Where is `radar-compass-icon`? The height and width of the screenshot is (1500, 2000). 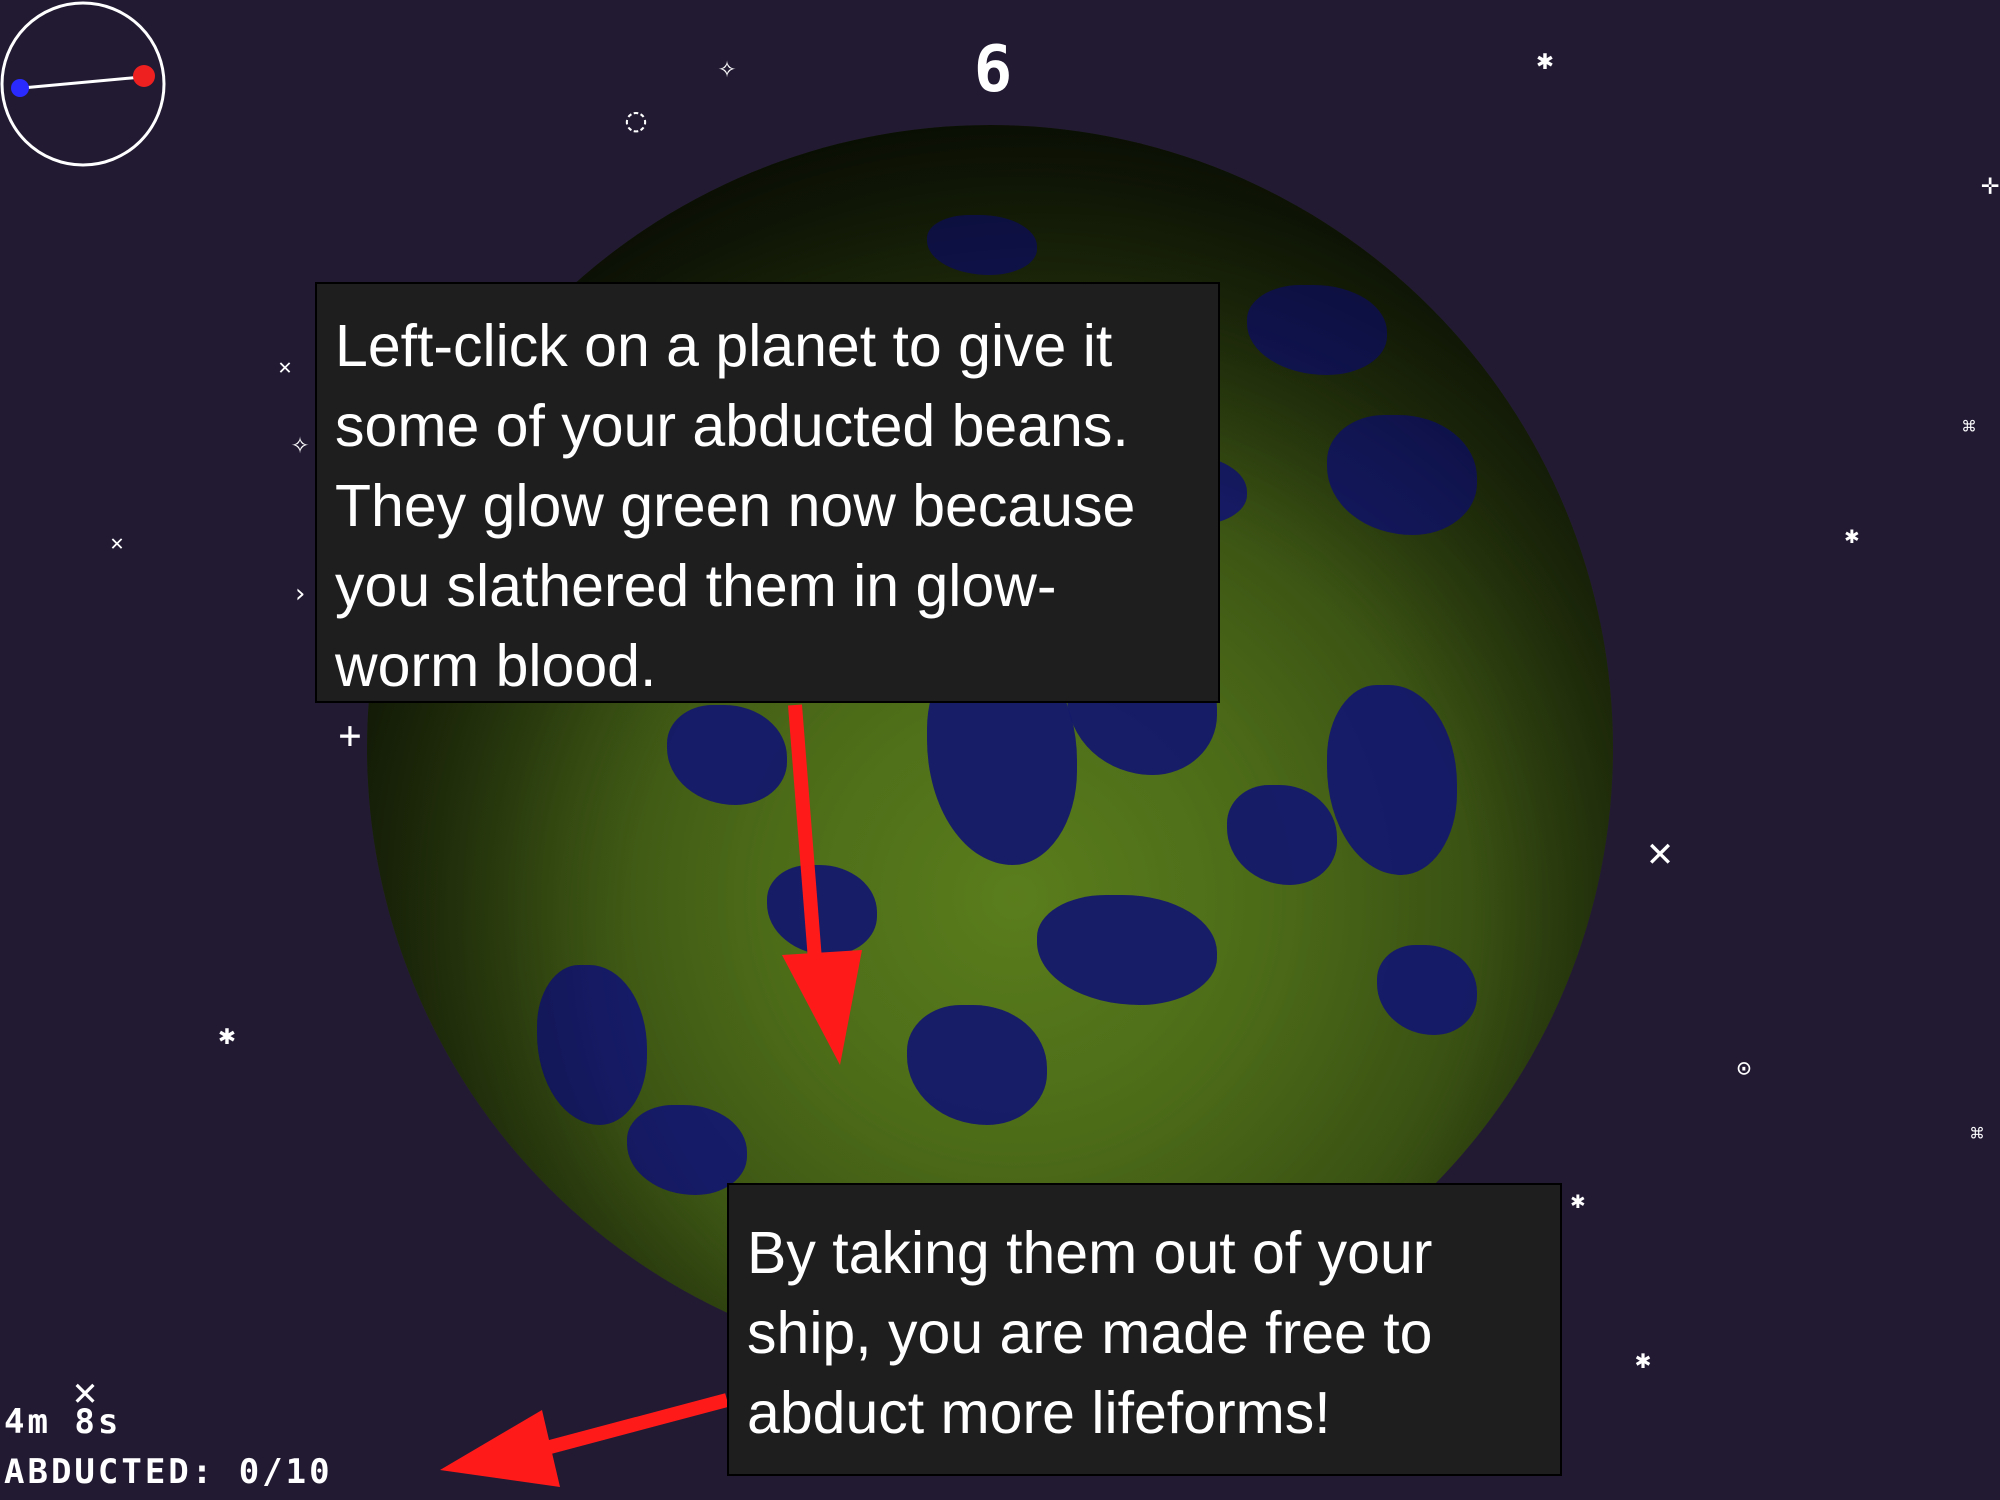
radar-compass-icon is located at coordinates (83, 84).